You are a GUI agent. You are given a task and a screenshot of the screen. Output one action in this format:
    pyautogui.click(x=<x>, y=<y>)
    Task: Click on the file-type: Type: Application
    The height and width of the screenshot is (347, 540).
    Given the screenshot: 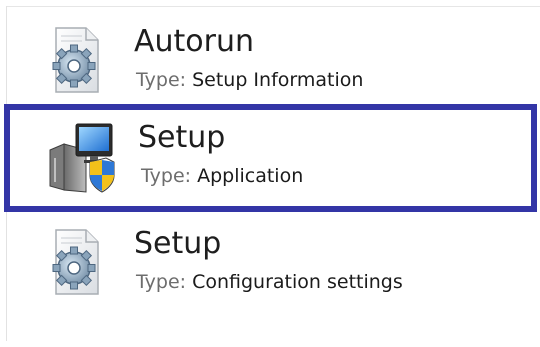 What is the action you would take?
    pyautogui.click(x=222, y=176)
    